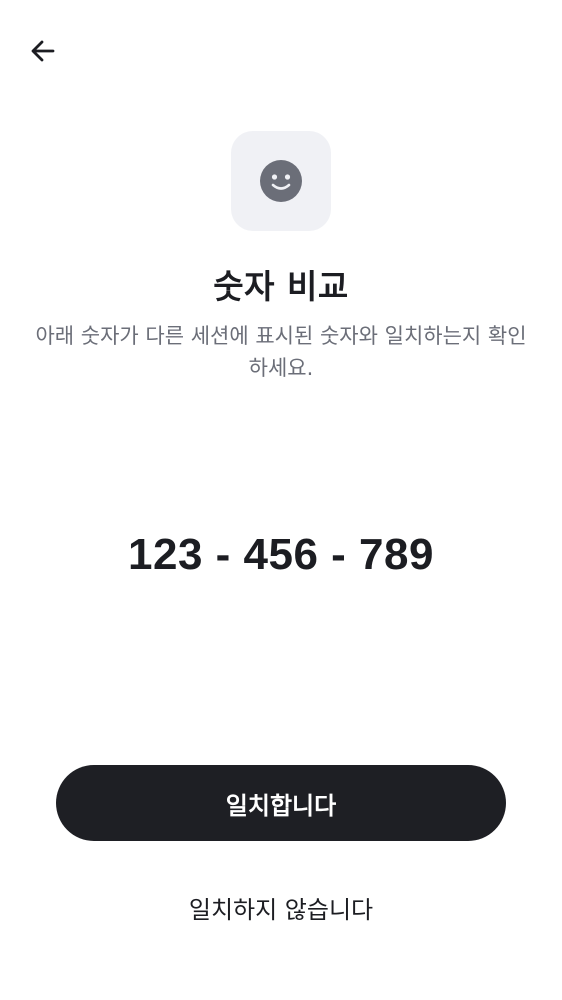  I want to click on arrow-left-icon, so click(43, 51).